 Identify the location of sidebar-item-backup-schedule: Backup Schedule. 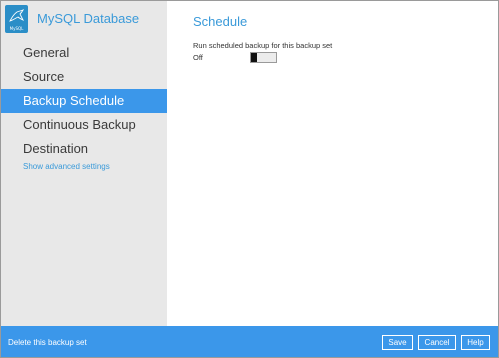
(84, 101).